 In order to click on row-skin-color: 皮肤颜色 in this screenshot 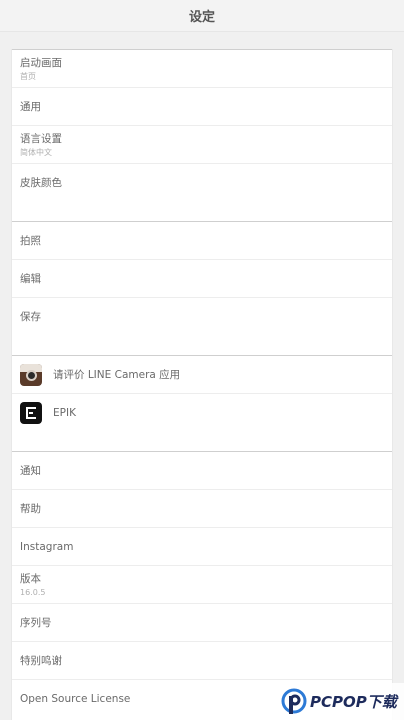, I will do `click(202, 183)`.